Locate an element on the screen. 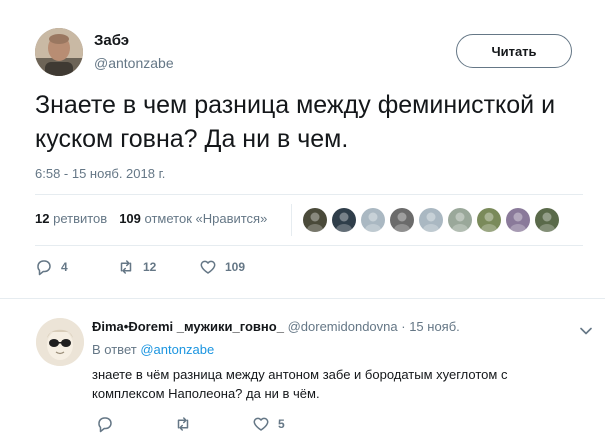 This screenshot has width=605, height=444. retweets-stat-label: ретвитов is located at coordinates (80, 218).